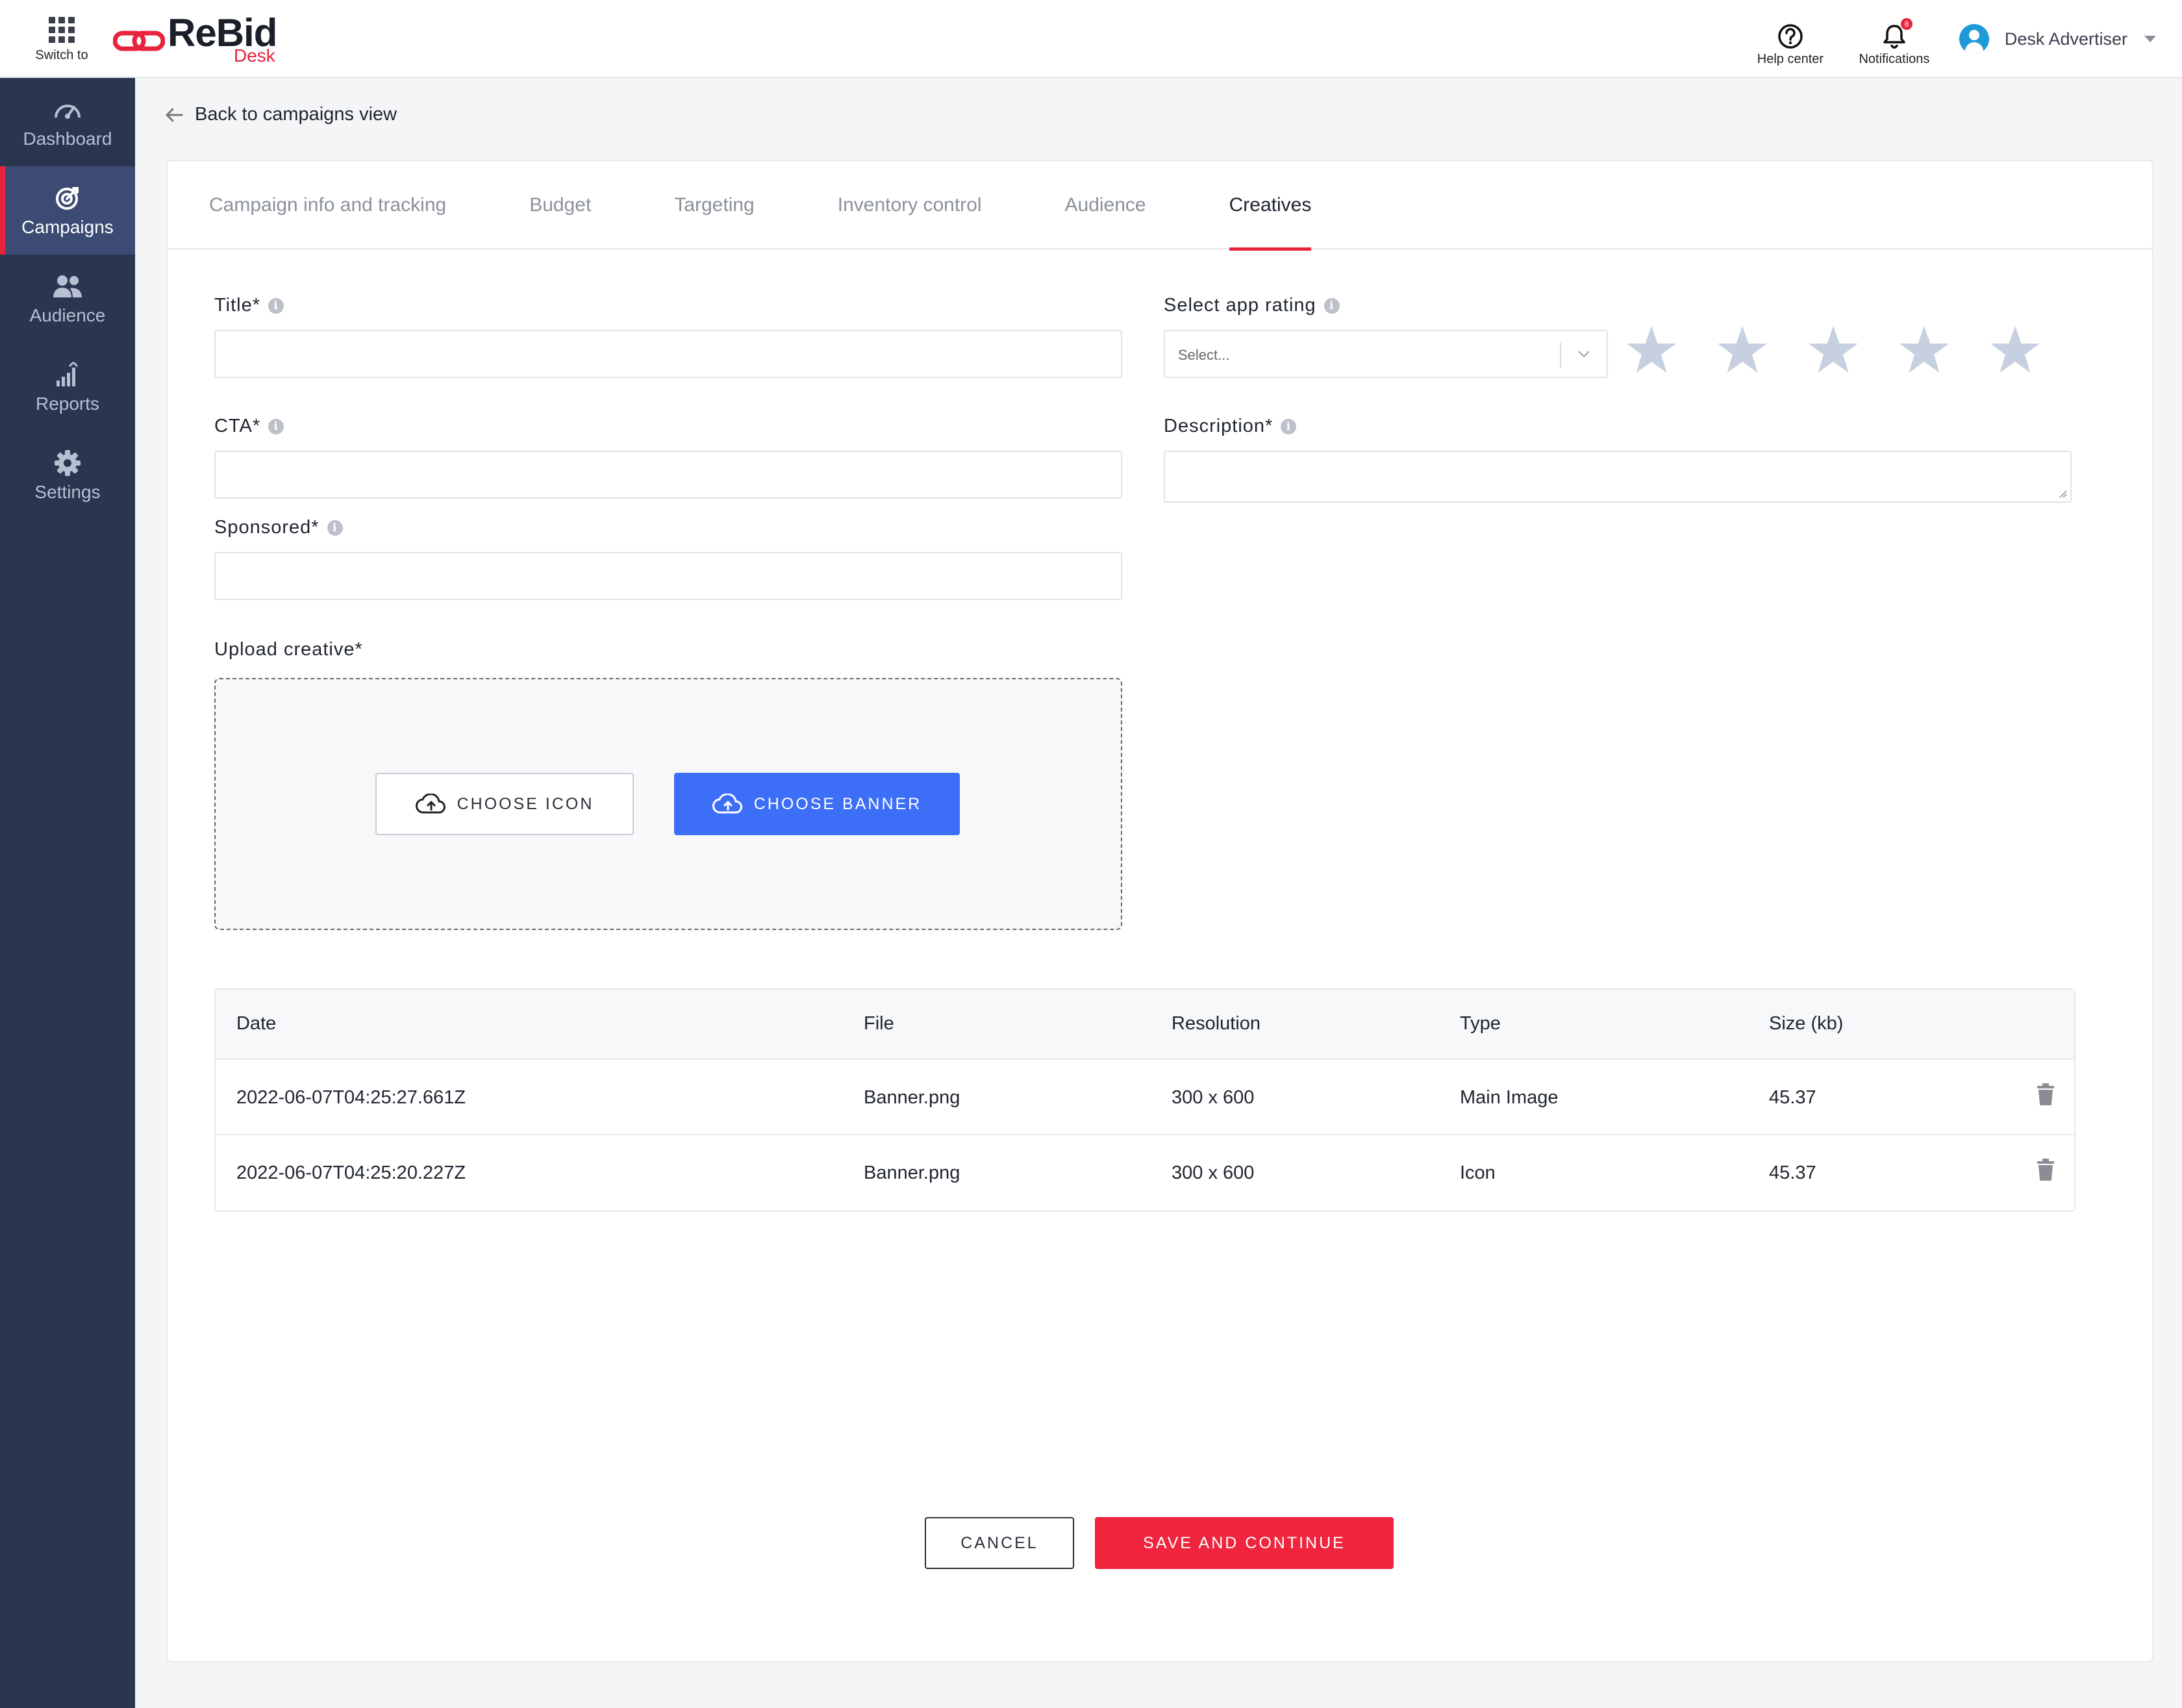 This screenshot has height=1708, width=2182. I want to click on app-rating-stars, so click(1852, 352).